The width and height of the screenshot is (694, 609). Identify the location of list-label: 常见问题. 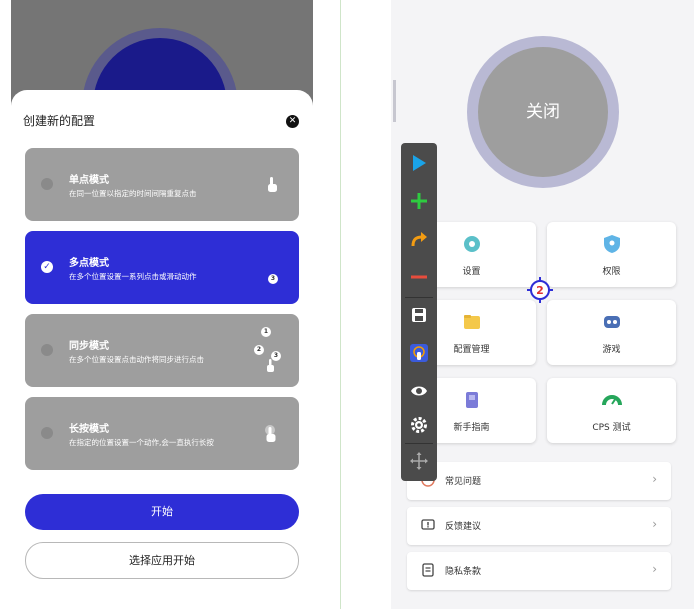
(463, 482).